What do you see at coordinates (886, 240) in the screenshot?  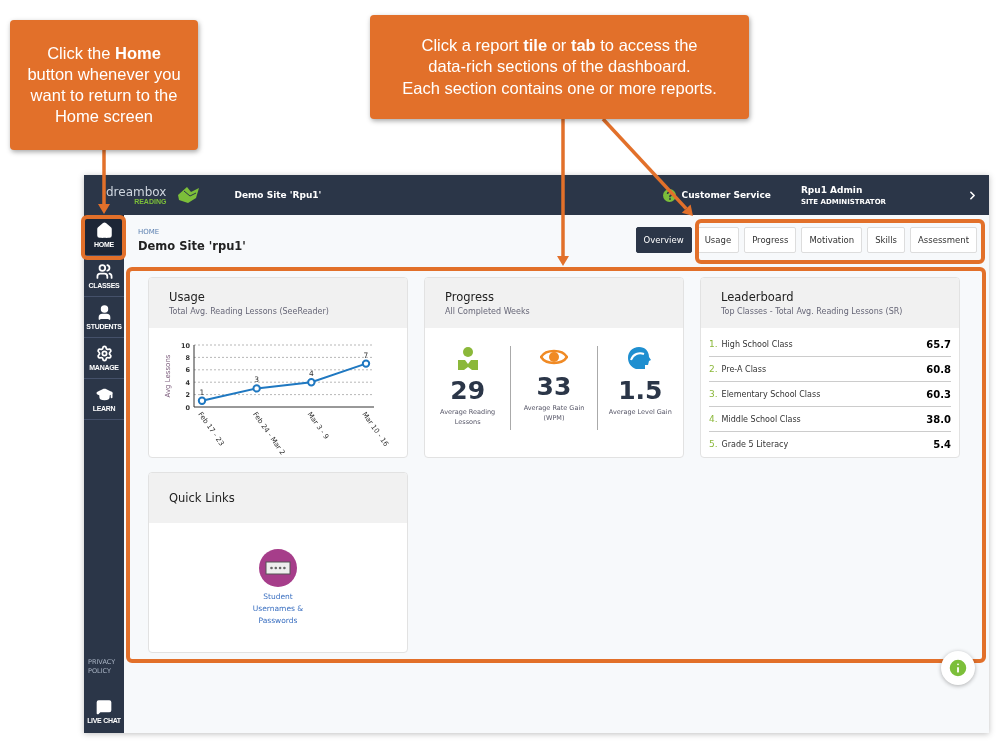 I see `tab: Skills` at bounding box center [886, 240].